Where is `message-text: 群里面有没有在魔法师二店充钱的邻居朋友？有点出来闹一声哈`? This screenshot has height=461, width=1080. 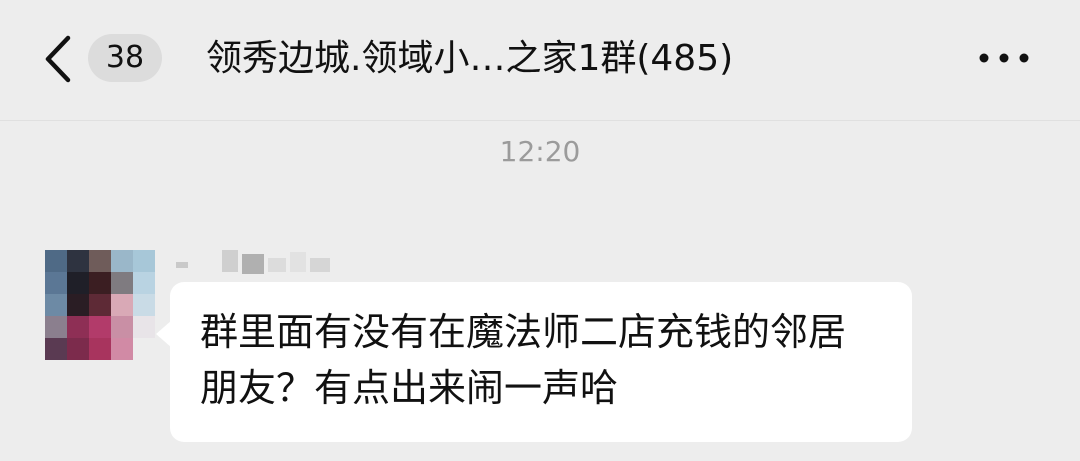
message-text: 群里面有没有在魔法师二店充钱的邻居朋友？有点出来闹一声哈 is located at coordinates (523, 360).